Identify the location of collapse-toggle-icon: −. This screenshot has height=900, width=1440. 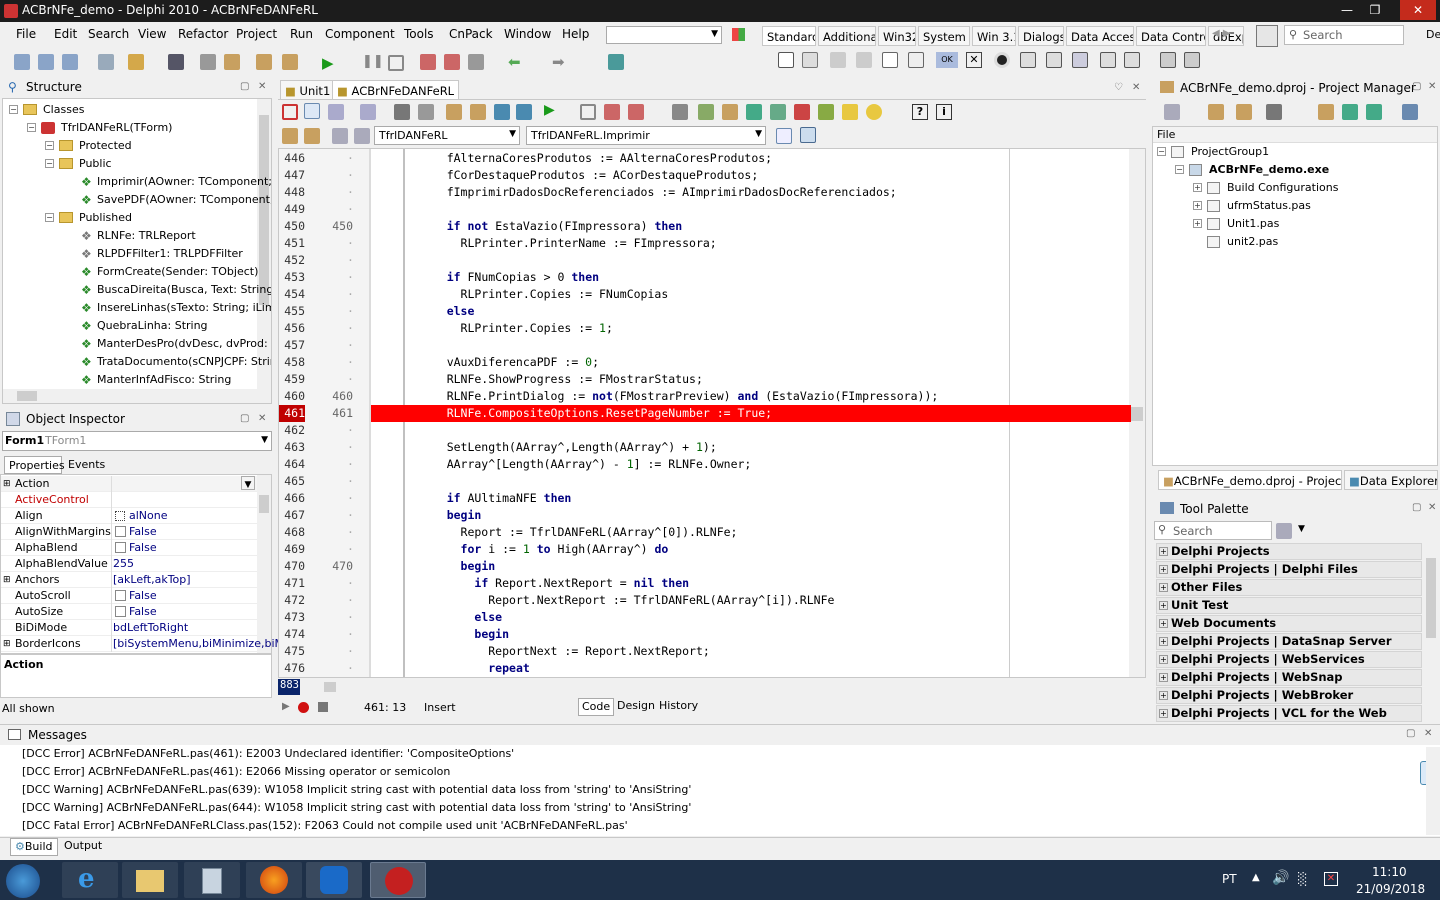
(49, 163).